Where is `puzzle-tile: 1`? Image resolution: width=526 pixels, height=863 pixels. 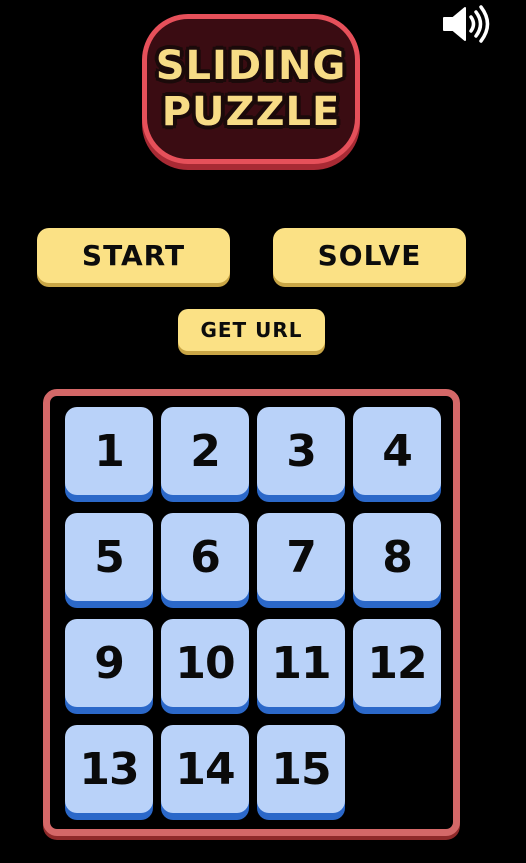
puzzle-tile: 1 is located at coordinates (109, 451).